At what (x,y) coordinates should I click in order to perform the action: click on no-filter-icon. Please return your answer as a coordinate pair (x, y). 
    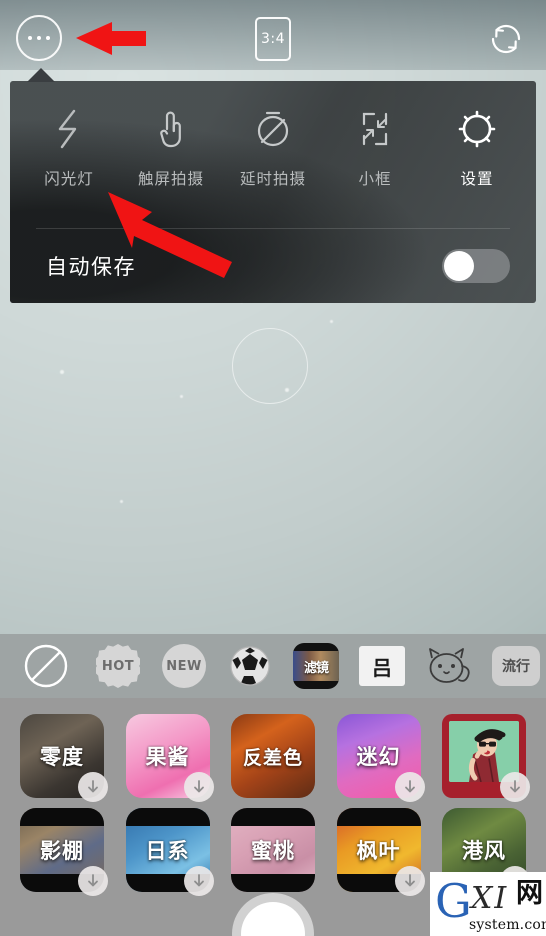
    Looking at the image, I should click on (46, 666).